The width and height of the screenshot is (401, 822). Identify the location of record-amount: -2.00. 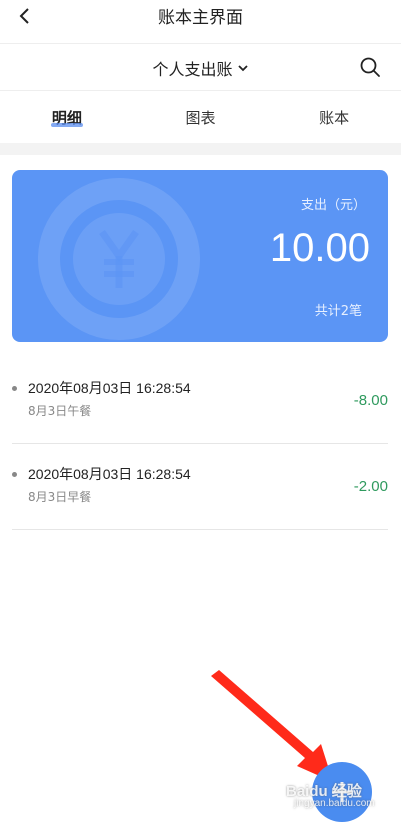
(370, 486).